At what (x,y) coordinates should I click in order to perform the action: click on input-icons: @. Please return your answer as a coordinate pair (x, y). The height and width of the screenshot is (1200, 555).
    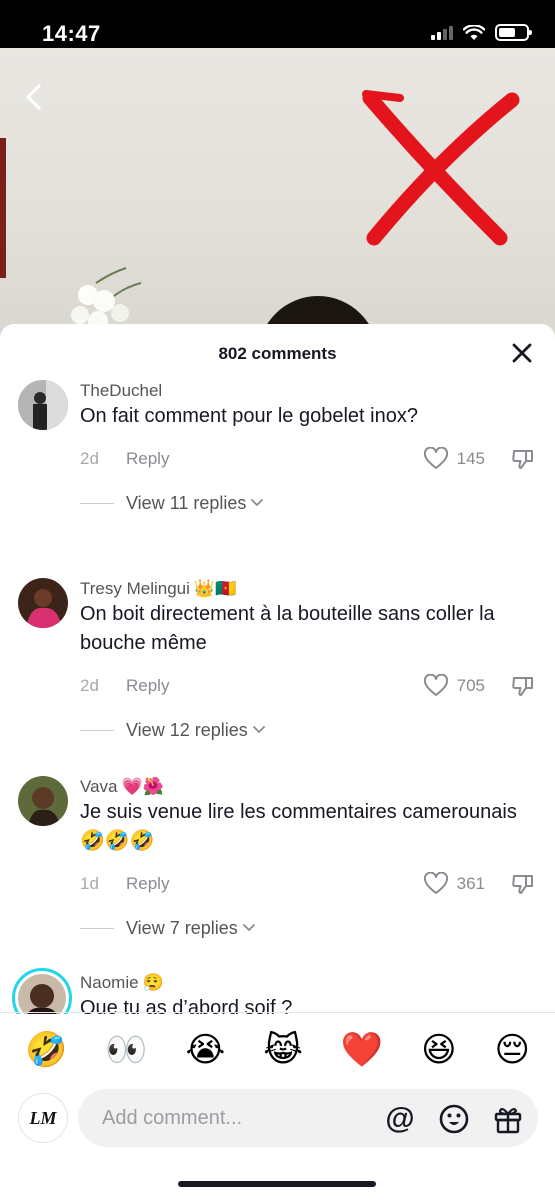
    Looking at the image, I should click on (454, 1119).